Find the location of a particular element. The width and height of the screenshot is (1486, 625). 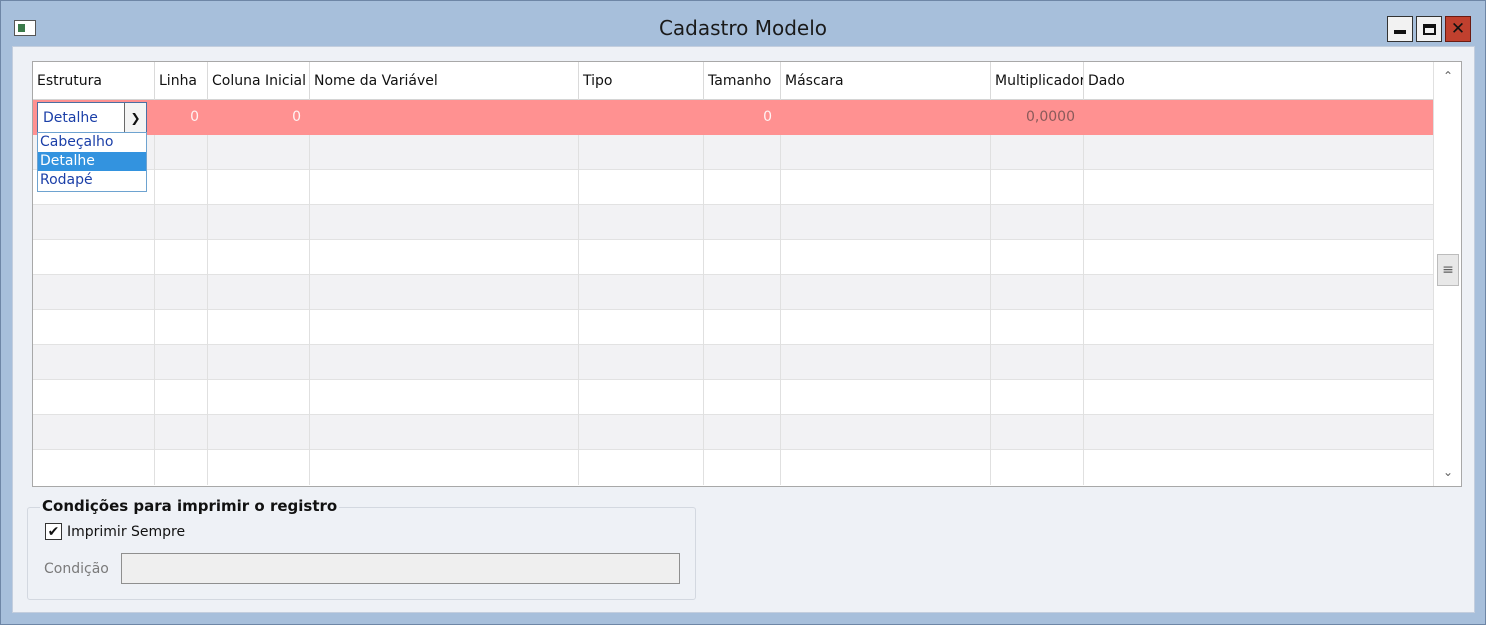

vertical-scrollbar: ⌃ ≡ ⌄ is located at coordinates (1447, 274).